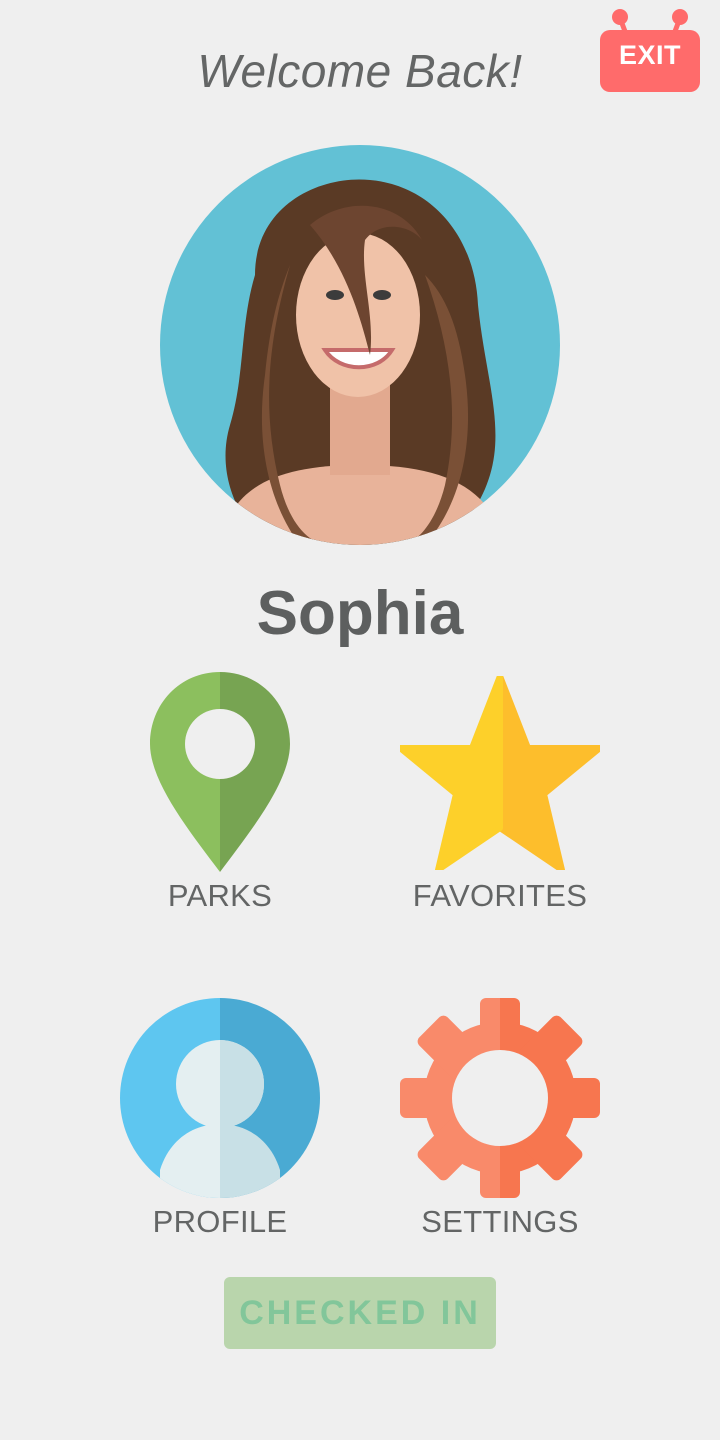  I want to click on exit-button: EXIT, so click(650, 50).